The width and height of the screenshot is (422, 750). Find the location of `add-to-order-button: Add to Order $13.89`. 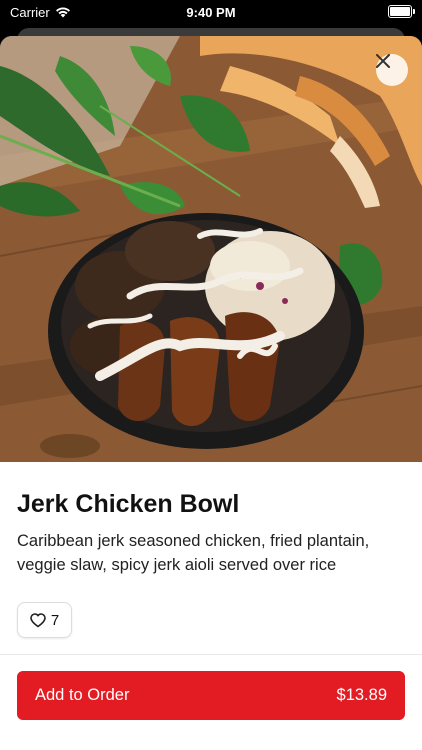

add-to-order-button: Add to Order $13.89 is located at coordinates (211, 695).